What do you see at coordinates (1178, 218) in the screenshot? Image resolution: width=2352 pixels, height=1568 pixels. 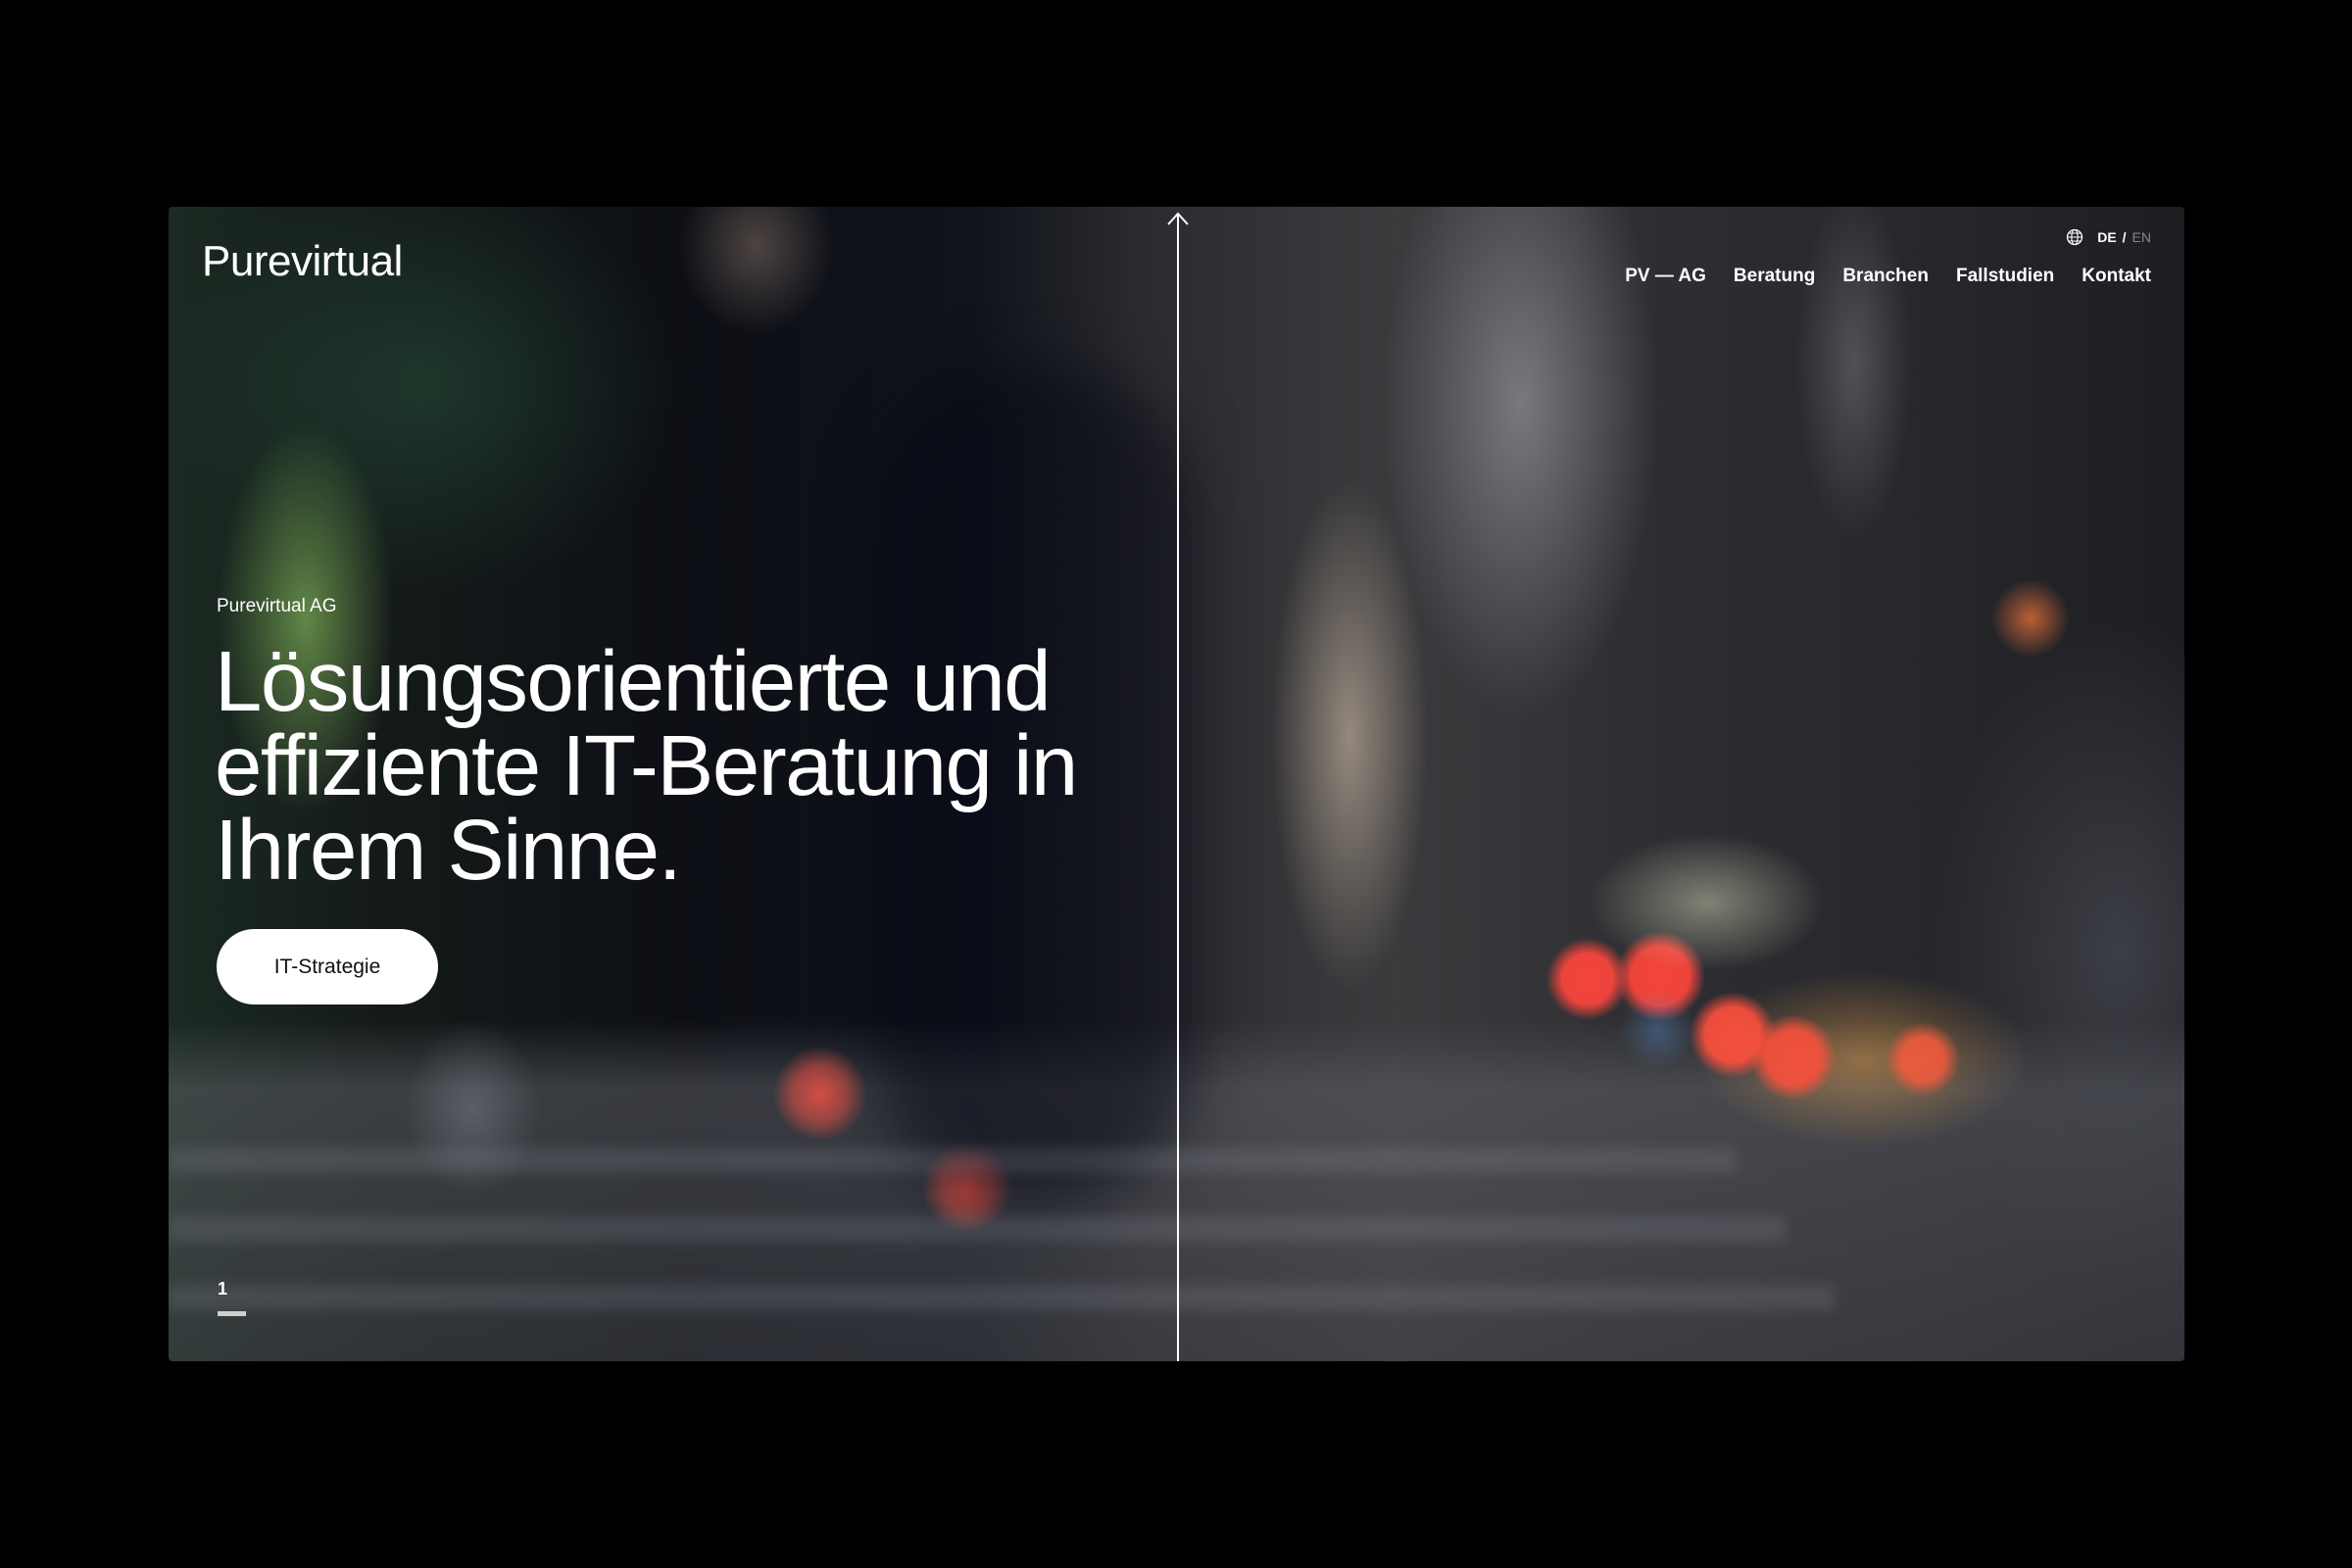 I see `arrow-up-icon` at bounding box center [1178, 218].